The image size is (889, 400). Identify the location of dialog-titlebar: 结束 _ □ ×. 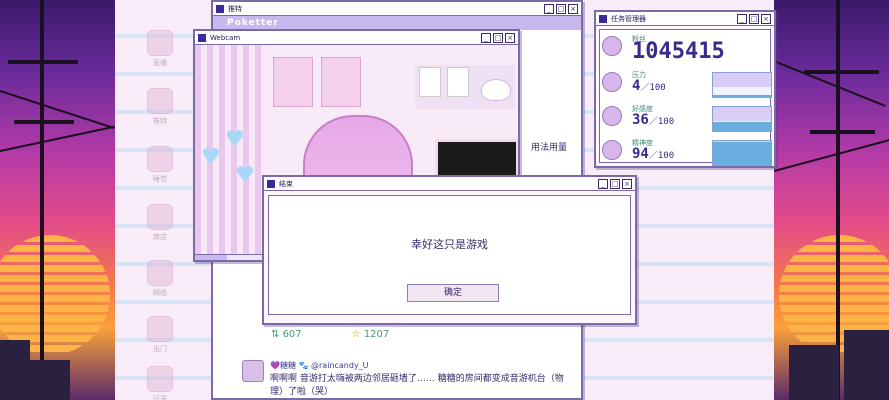
(449, 184).